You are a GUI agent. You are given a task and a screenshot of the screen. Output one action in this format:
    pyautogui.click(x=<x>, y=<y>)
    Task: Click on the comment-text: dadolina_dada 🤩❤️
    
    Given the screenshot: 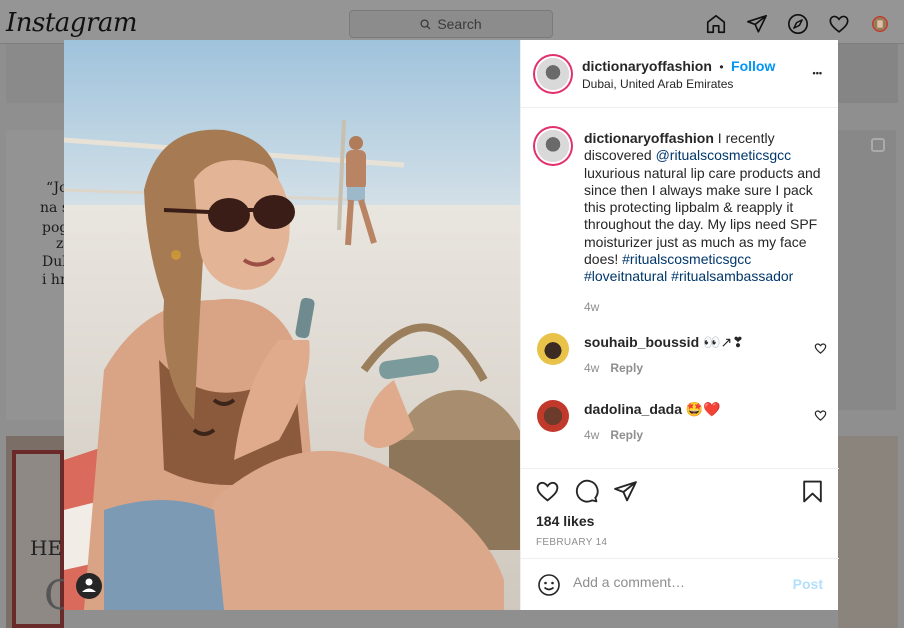 What is the action you would take?
    pyautogui.click(x=652, y=409)
    